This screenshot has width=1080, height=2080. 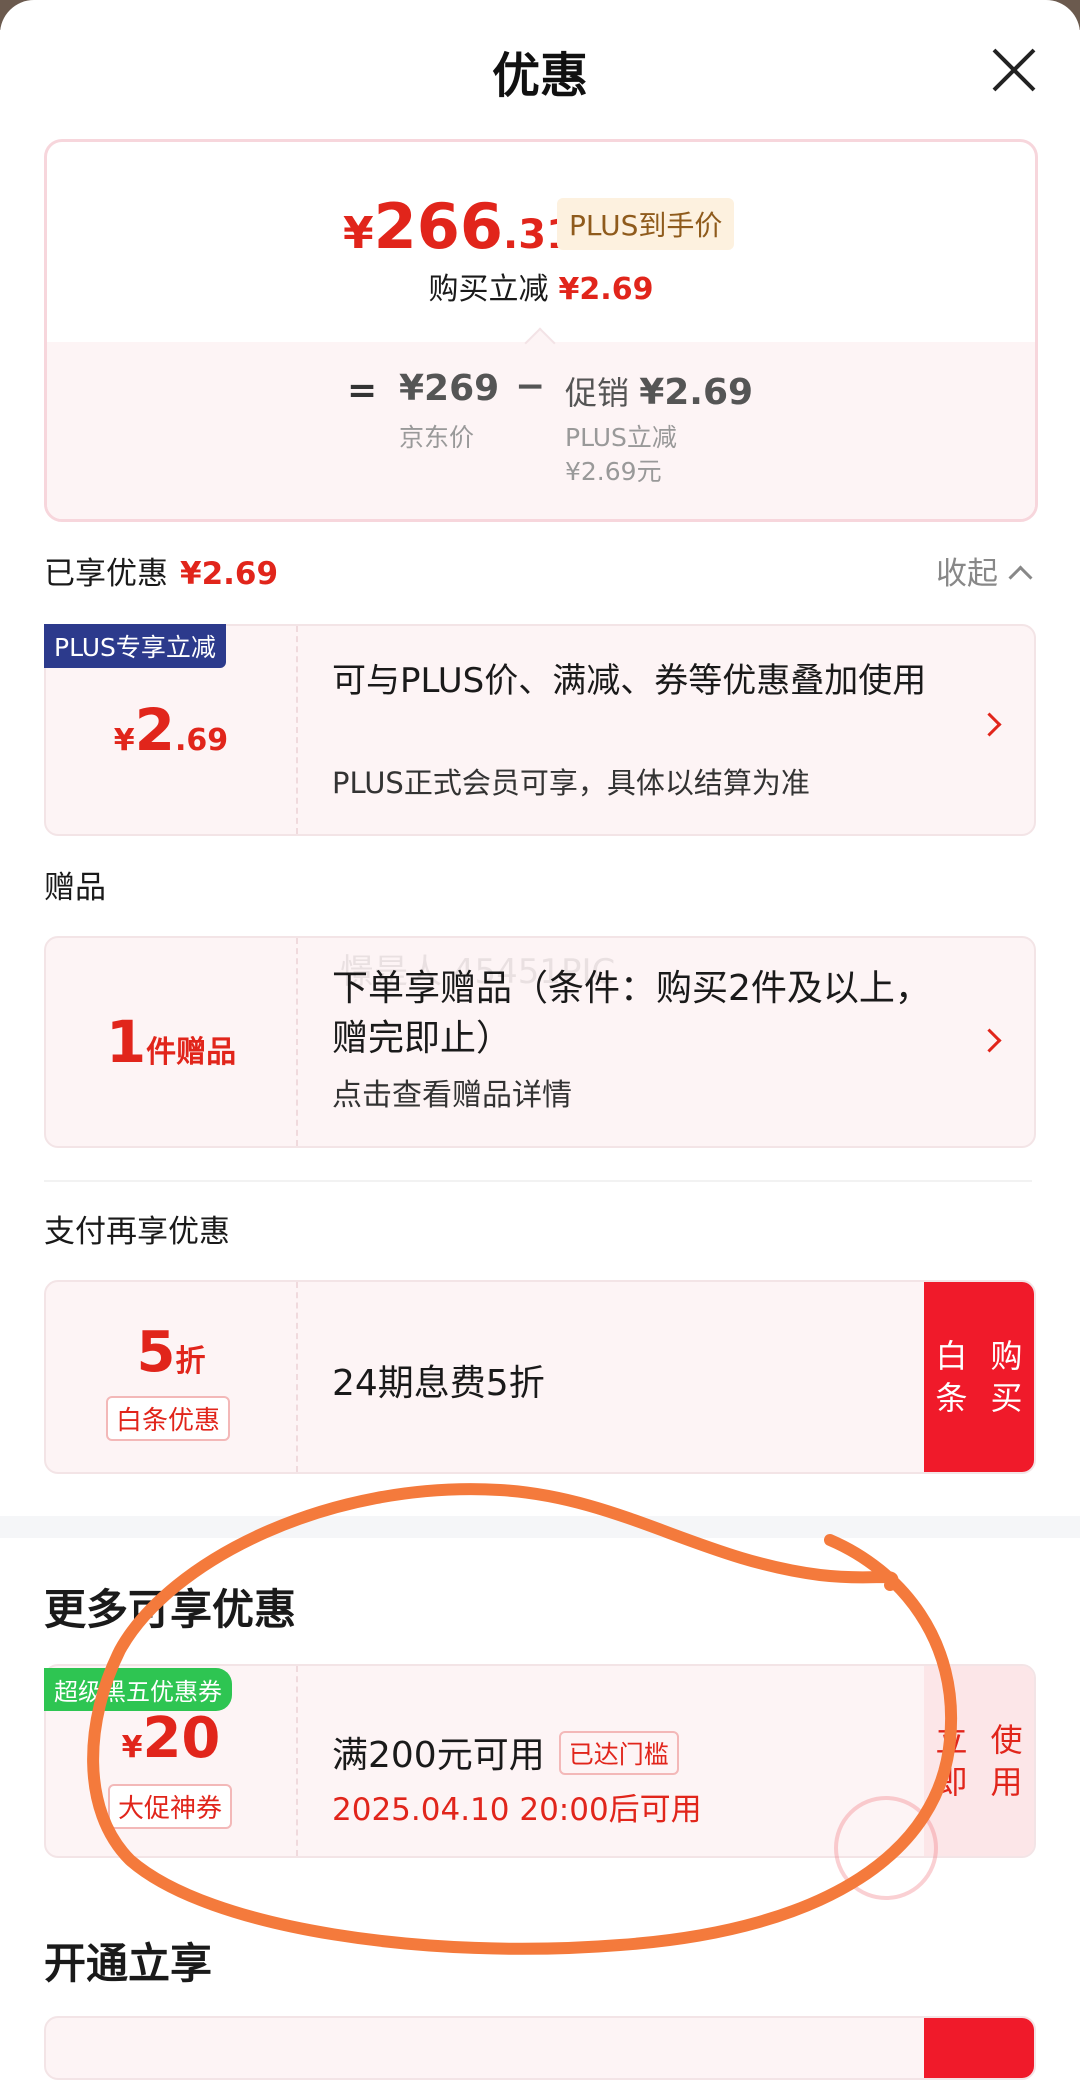 I want to click on final-price: ¥266.31, so click(x=458, y=226).